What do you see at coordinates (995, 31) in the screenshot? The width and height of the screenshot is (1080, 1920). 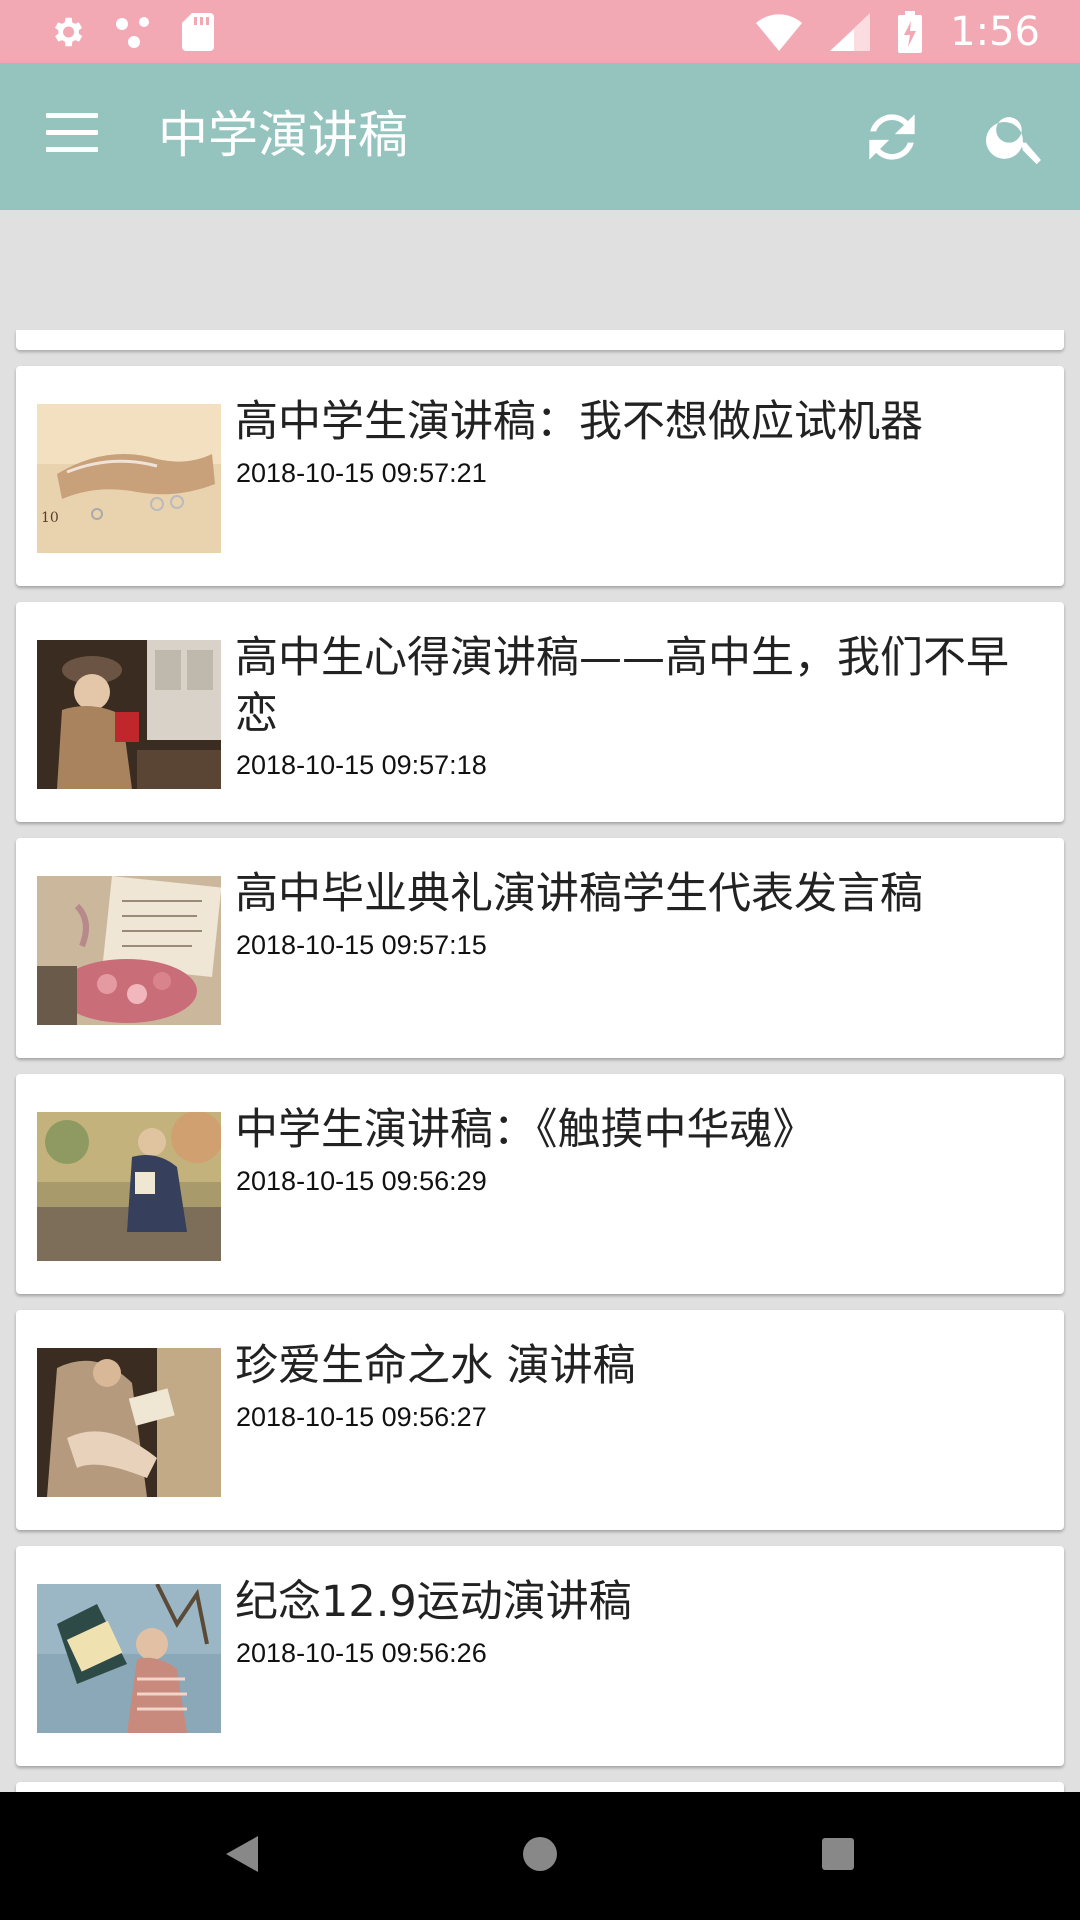 I see `status-time: 1:56` at bounding box center [995, 31].